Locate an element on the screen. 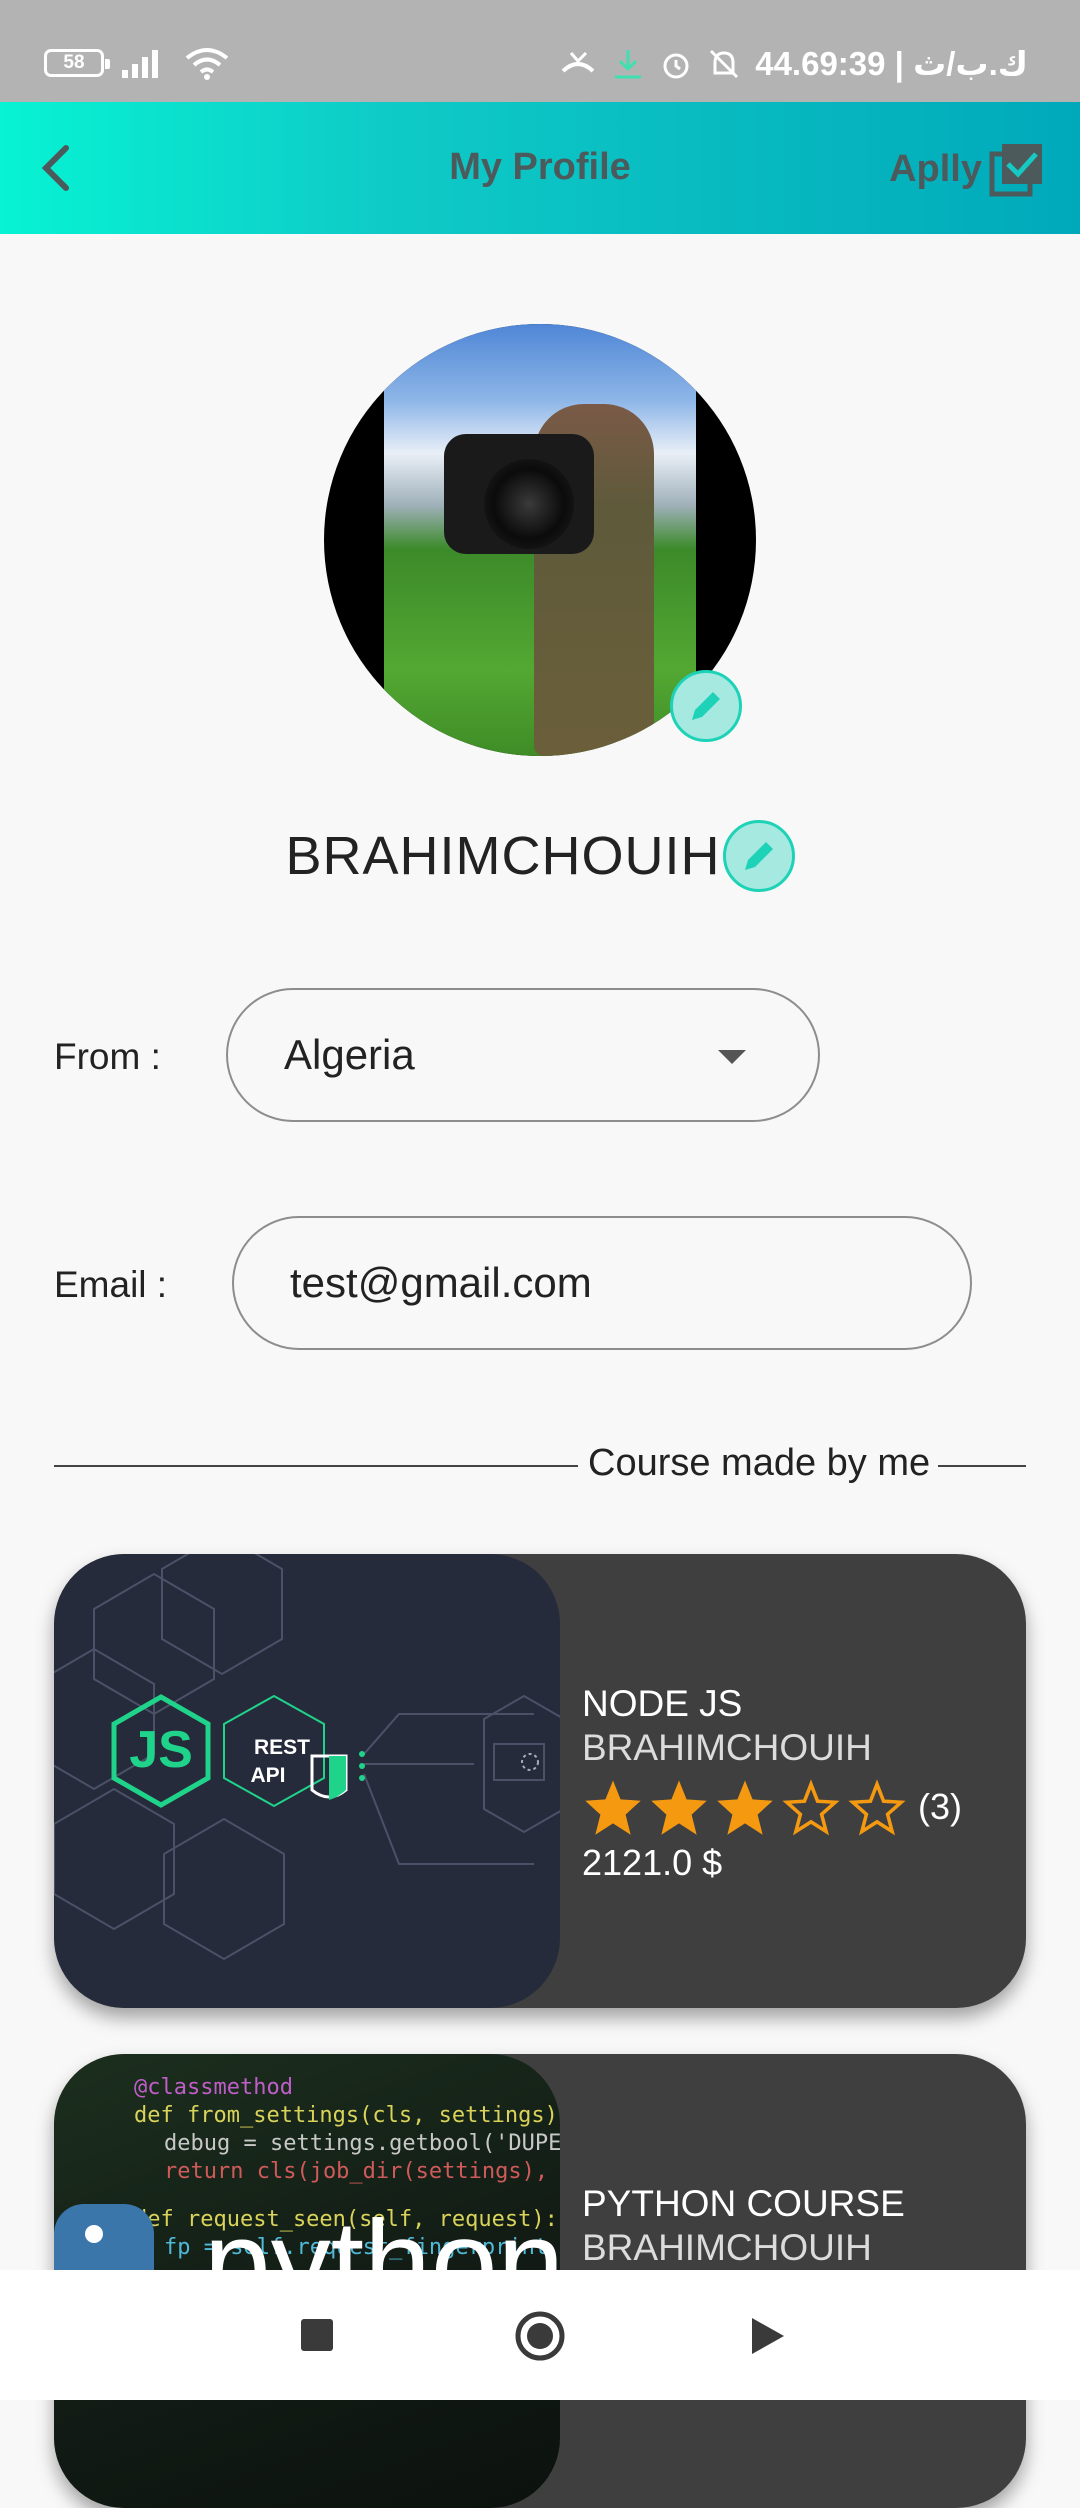  course-info: PYTHON COURSE BRAHIMCHOUIH is located at coordinates (743, 2226).